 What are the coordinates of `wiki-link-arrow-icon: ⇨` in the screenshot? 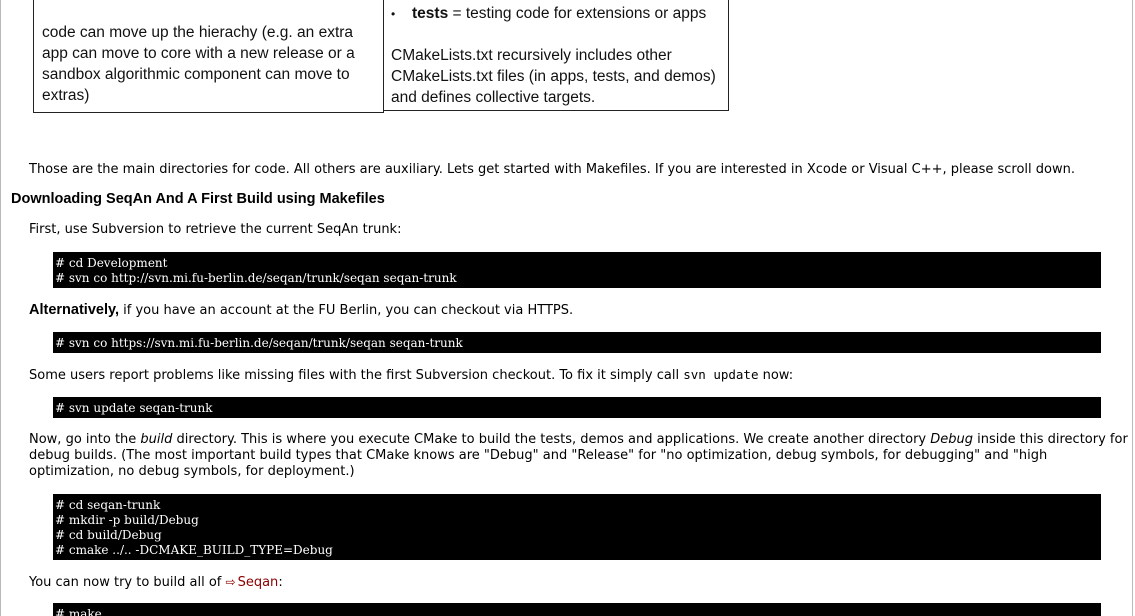 It's located at (230, 582).